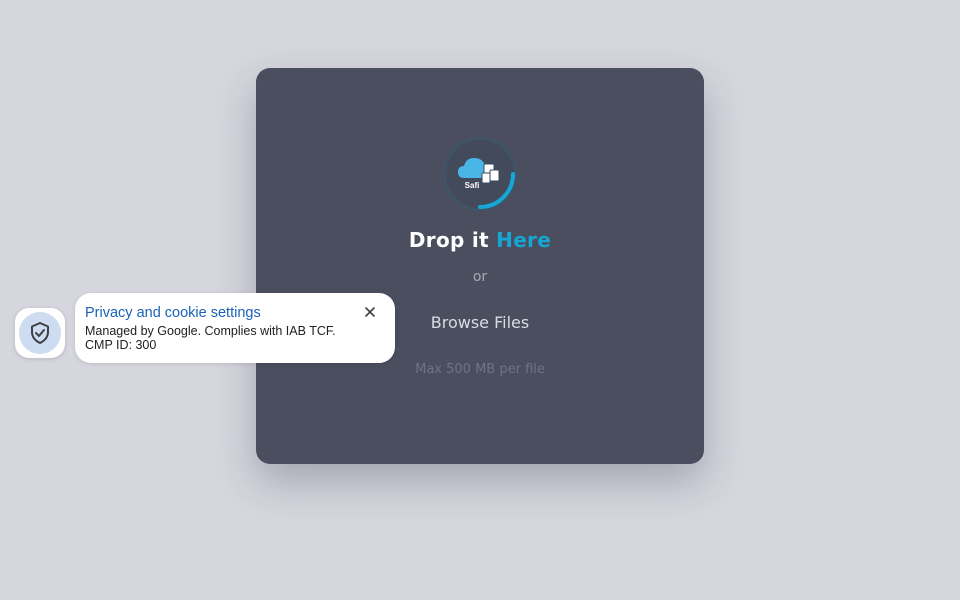  Describe the element at coordinates (480, 369) in the screenshot. I see `max-file-size-note: Max 500 MB per file` at that location.